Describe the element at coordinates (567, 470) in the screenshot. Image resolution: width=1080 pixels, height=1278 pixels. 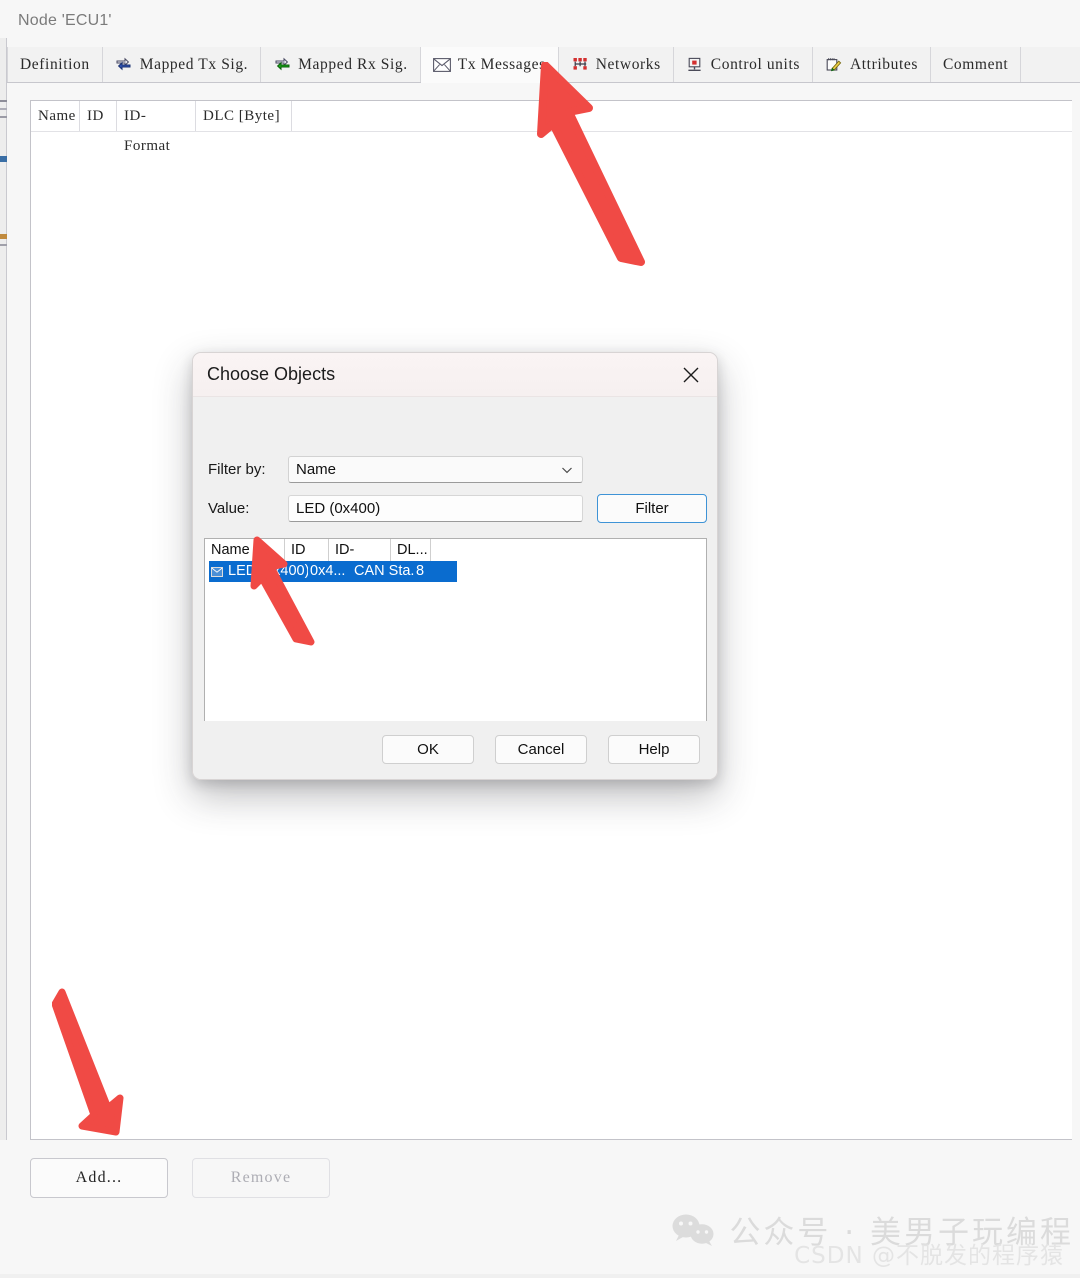
I see `chevron-down-icon` at that location.